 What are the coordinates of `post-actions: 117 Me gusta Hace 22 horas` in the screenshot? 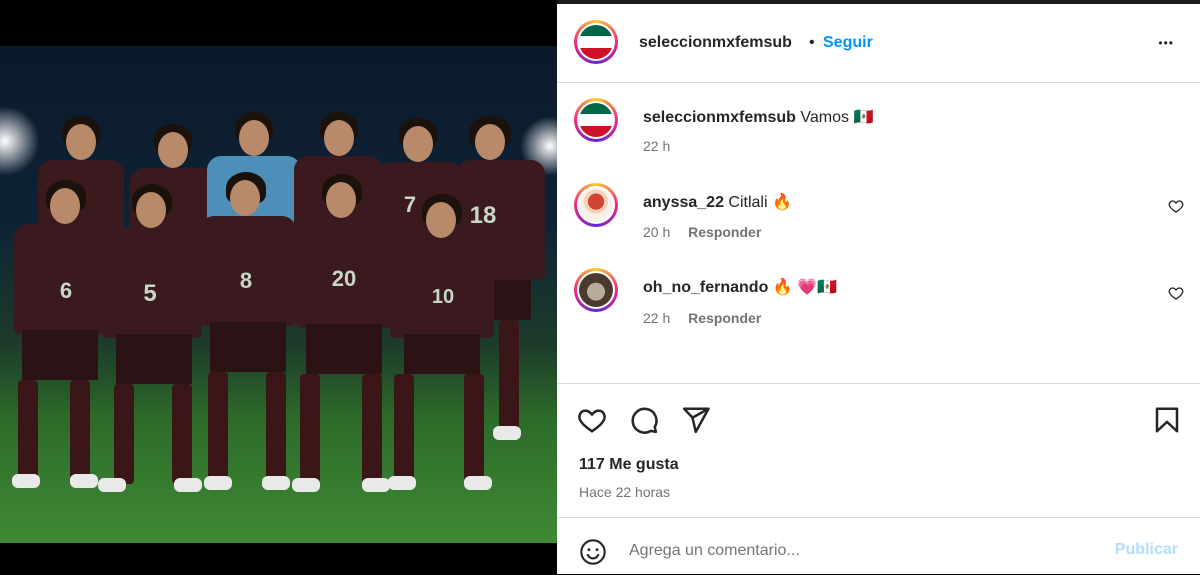 It's located at (878, 450).